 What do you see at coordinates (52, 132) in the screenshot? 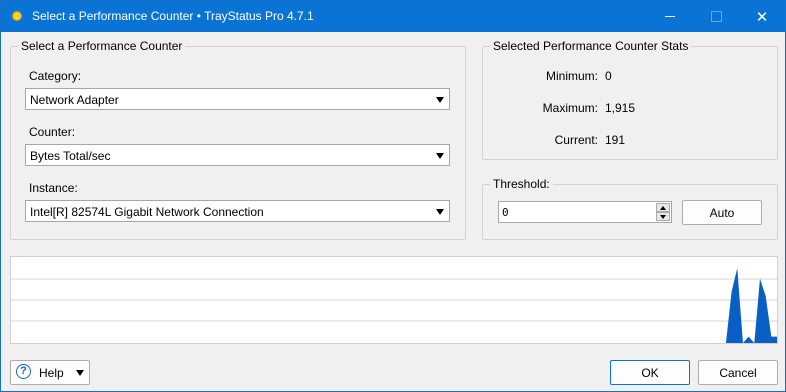
I see `counter-label: Counter:` at bounding box center [52, 132].